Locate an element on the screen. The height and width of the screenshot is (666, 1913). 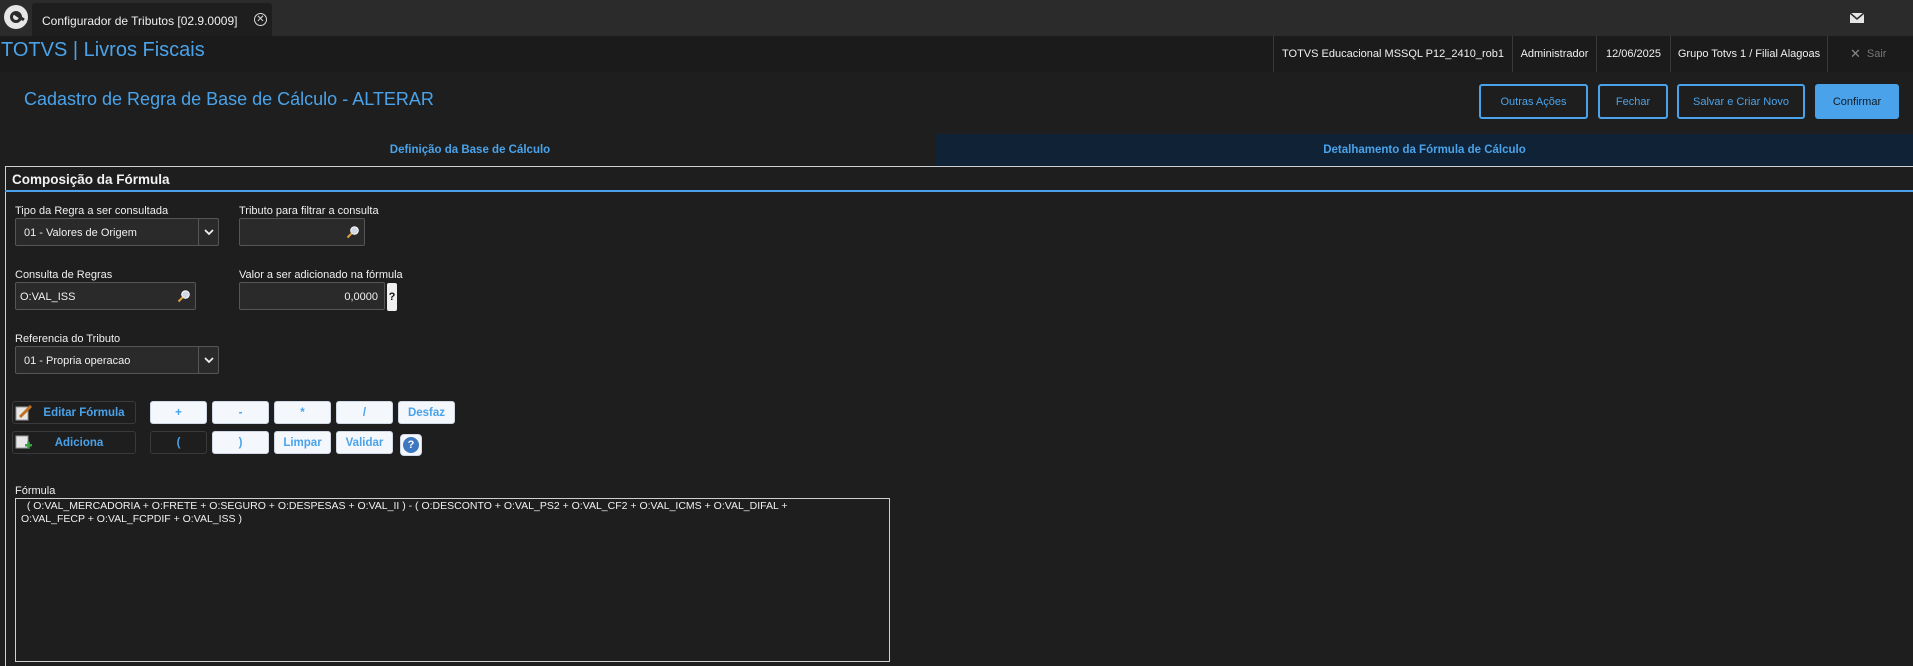
logout-label: Sair is located at coordinates (1876, 54).